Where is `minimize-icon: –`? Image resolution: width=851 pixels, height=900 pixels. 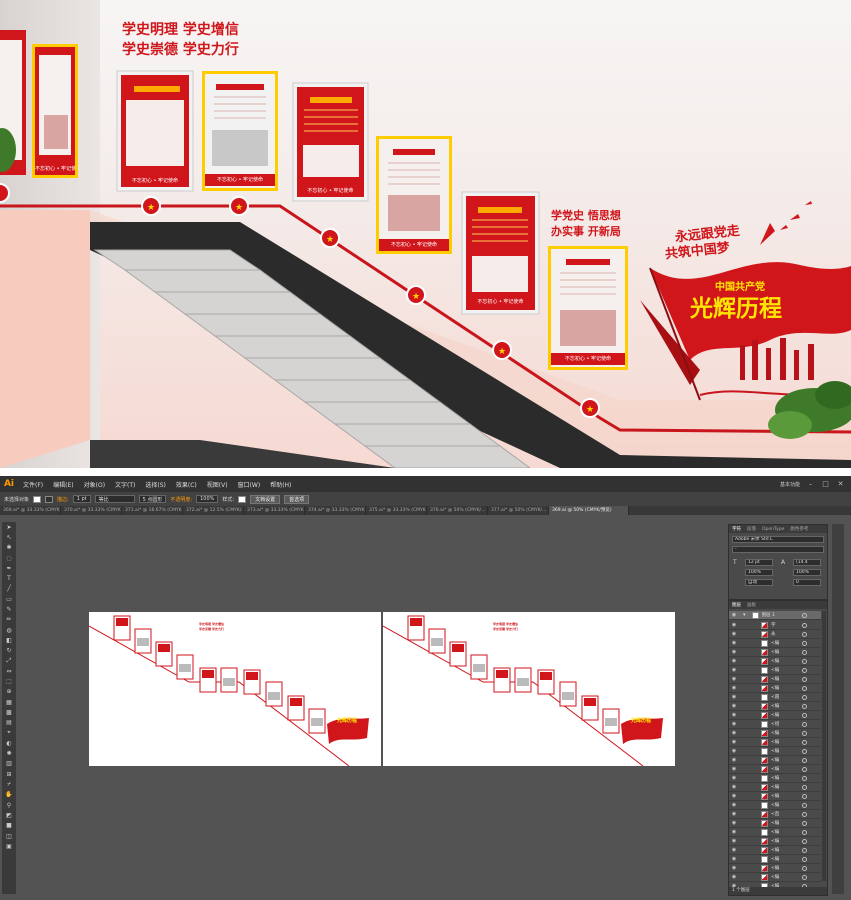 minimize-icon: – is located at coordinates (810, 484).